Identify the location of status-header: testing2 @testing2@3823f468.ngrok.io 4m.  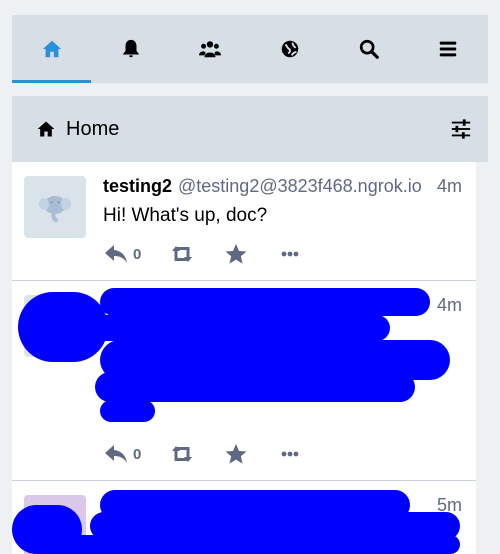
(282, 186).